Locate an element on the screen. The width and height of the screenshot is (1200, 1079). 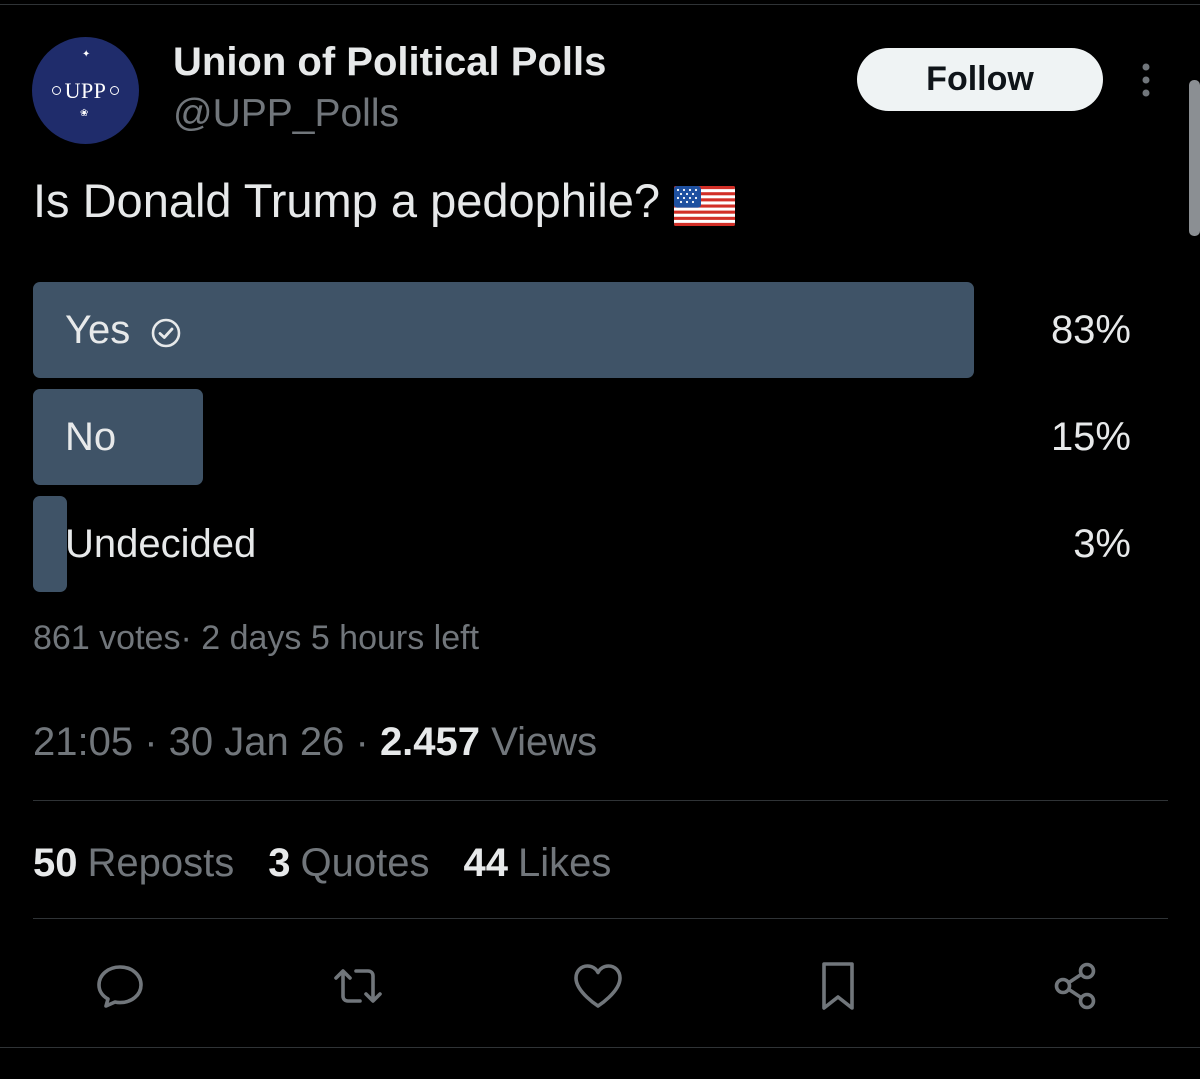
poll-option-label-wrap: Yes is located at coordinates (123, 330).